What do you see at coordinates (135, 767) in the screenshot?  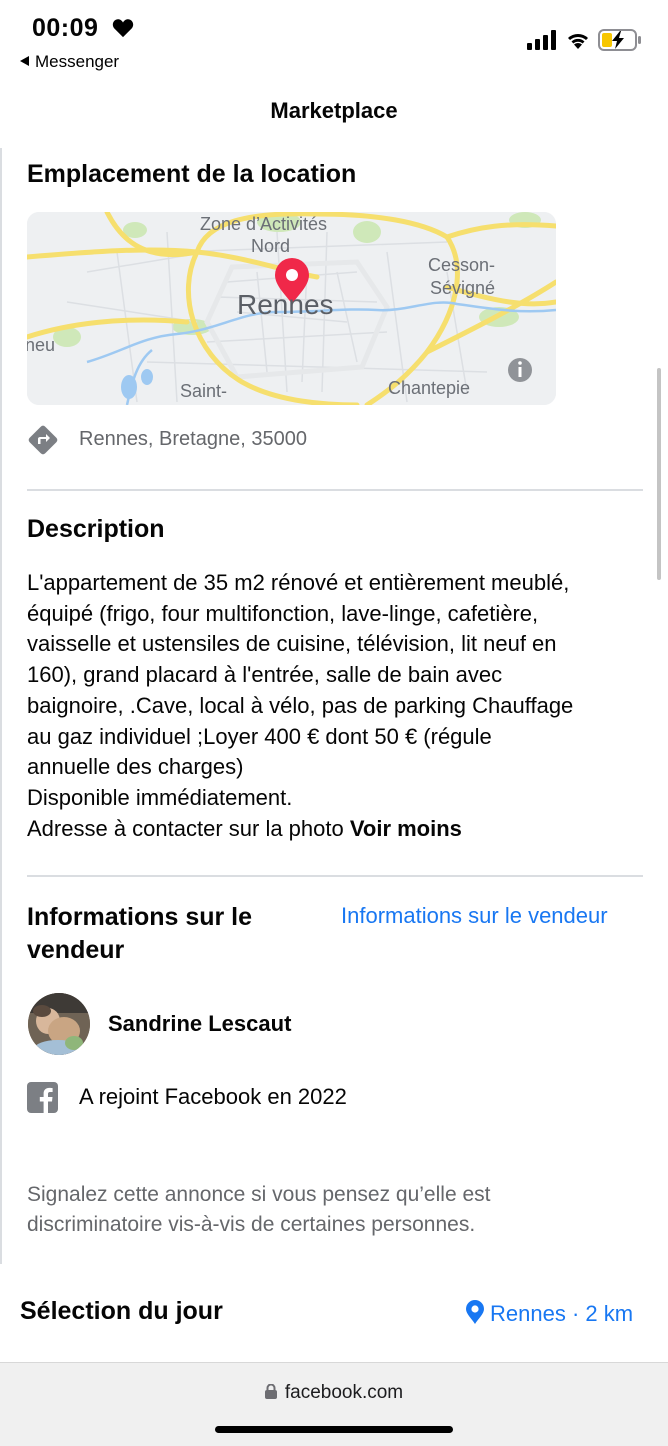 I see `description-line: annuelle des charges)` at bounding box center [135, 767].